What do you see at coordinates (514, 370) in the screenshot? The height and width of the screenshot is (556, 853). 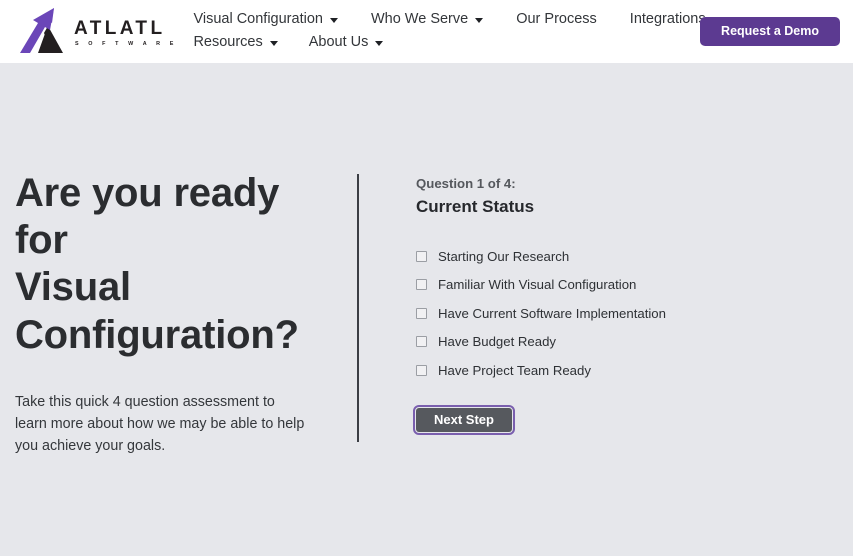 I see `option-label: Have Project Team Ready` at bounding box center [514, 370].